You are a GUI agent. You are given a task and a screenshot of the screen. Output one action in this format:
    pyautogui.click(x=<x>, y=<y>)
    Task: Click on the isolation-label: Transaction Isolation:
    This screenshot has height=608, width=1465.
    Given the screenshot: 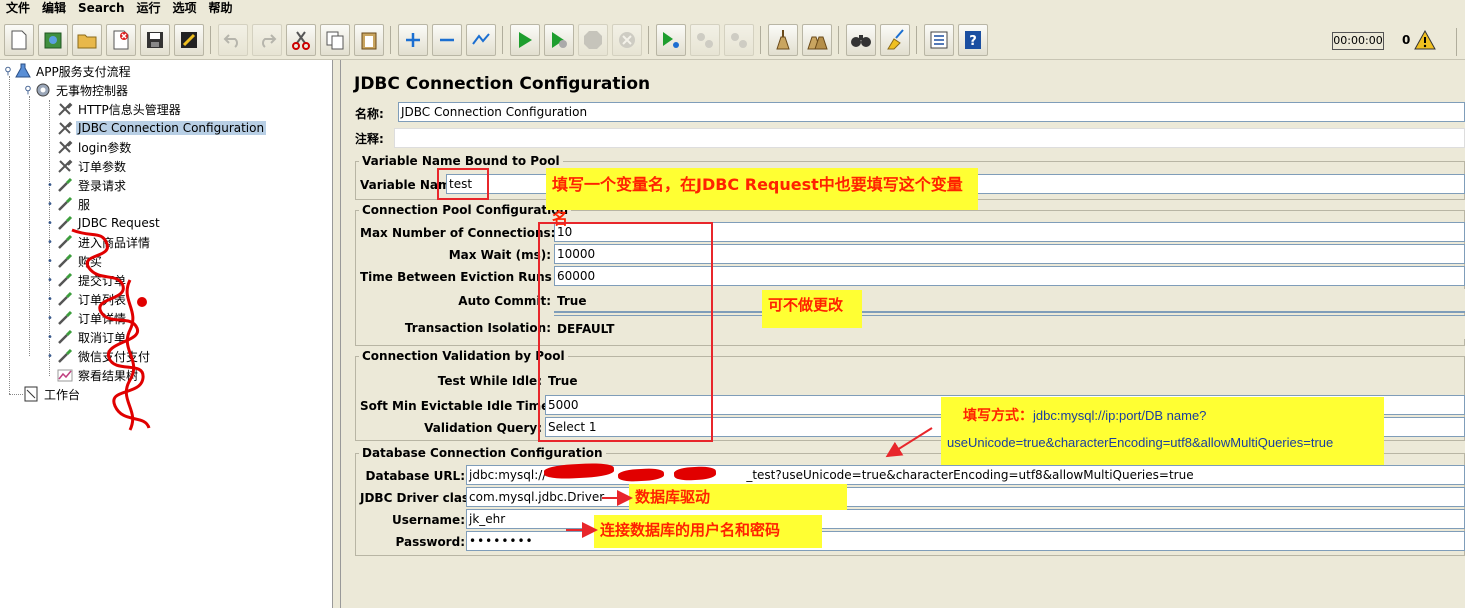 What is the action you would take?
    pyautogui.click(x=477, y=328)
    